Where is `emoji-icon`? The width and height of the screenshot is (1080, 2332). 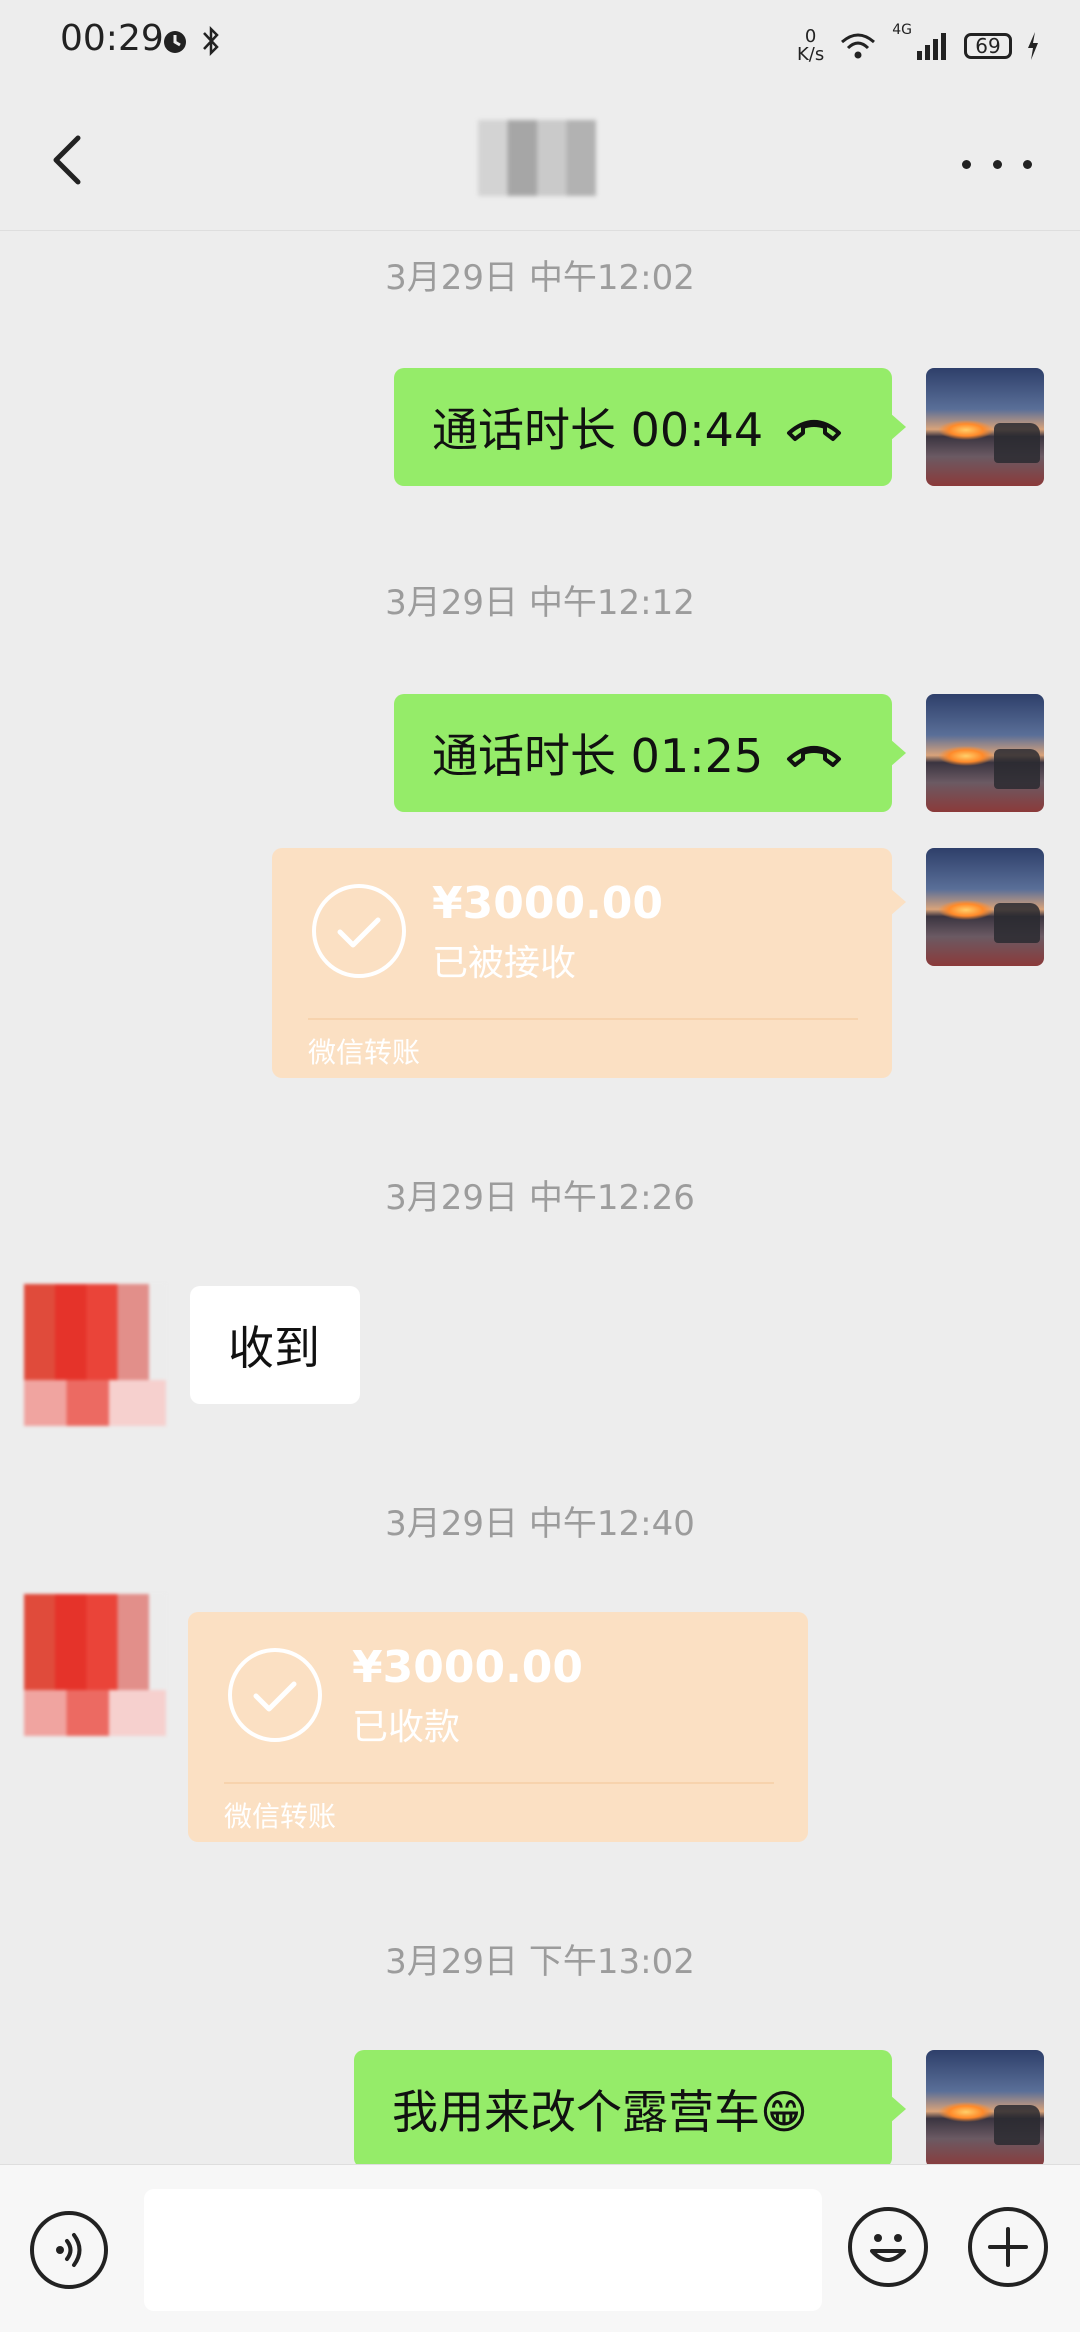 emoji-icon is located at coordinates (888, 2248).